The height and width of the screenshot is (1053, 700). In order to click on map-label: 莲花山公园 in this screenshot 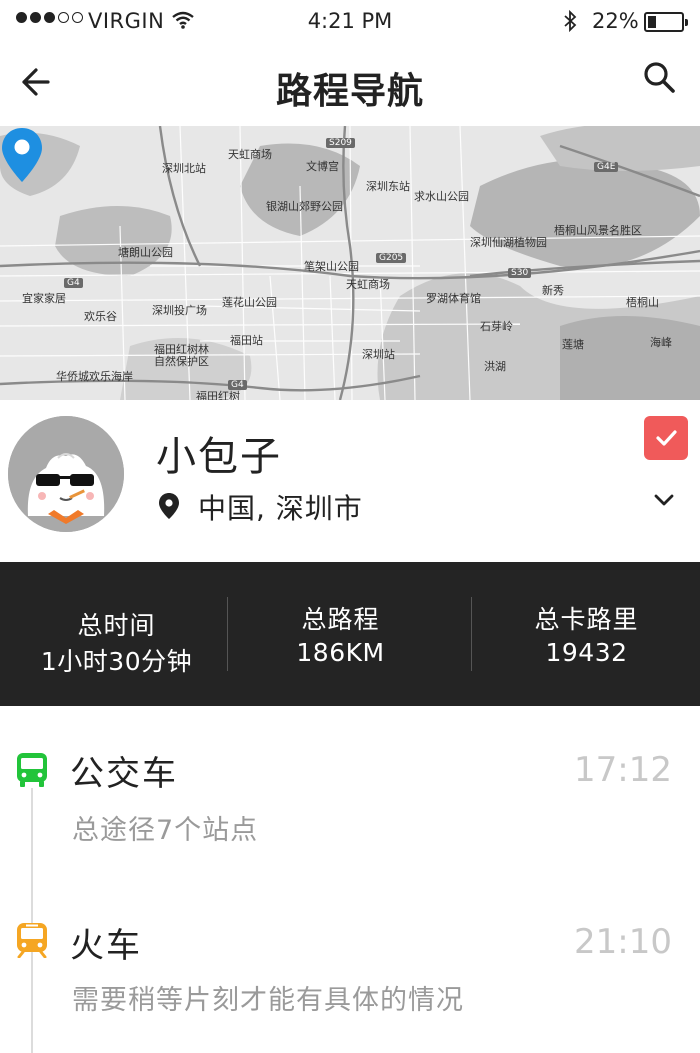, I will do `click(249, 302)`.